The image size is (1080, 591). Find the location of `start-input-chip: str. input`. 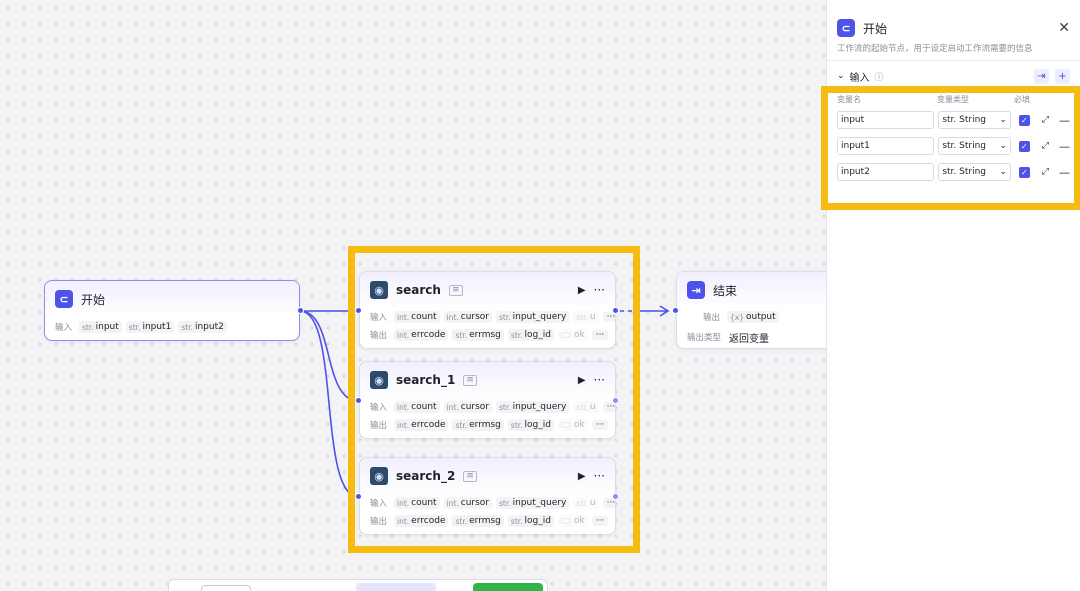

start-input-chip: str. input is located at coordinates (100, 327).